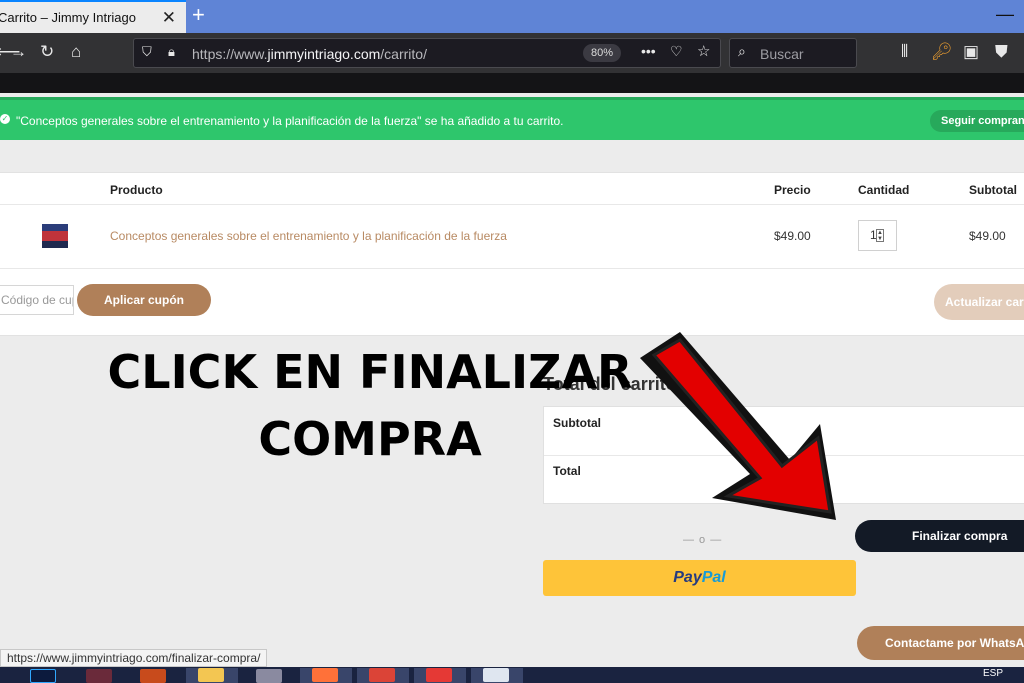 The width and height of the screenshot is (1024, 683). What do you see at coordinates (993, 673) in the screenshot?
I see `language-indicator: ESP` at bounding box center [993, 673].